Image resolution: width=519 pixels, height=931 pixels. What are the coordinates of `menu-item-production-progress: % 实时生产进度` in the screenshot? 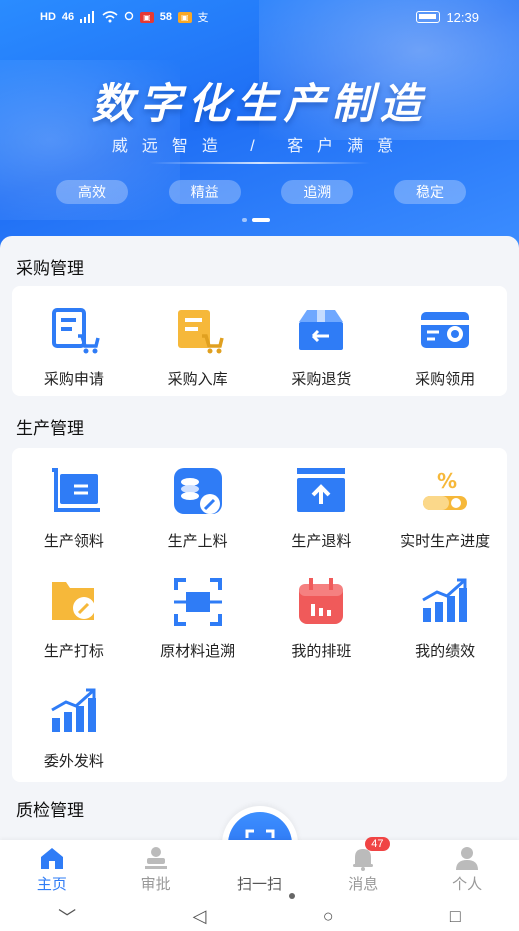 It's located at (445, 503).